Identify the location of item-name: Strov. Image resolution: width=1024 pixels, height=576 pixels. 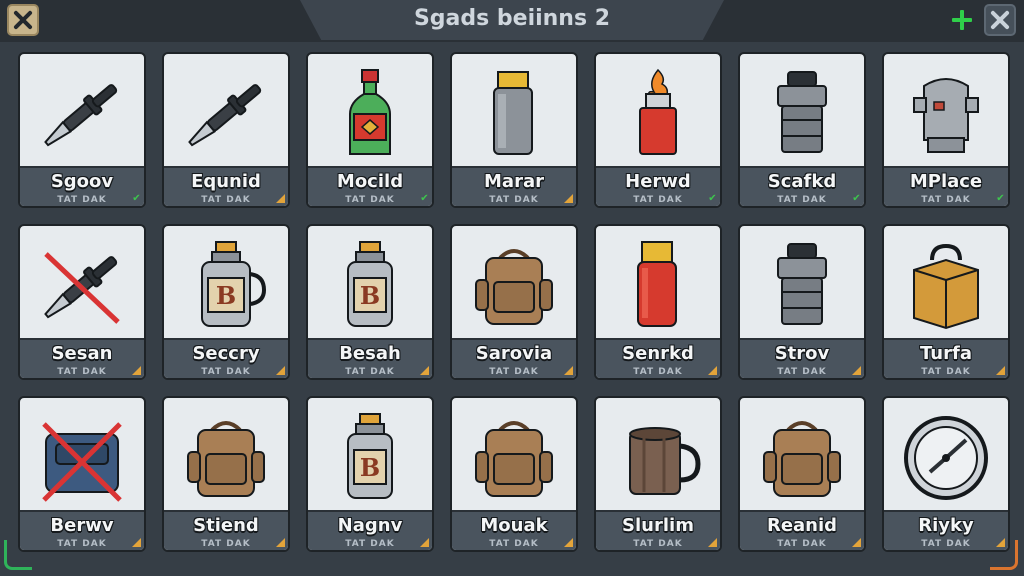
(802, 353).